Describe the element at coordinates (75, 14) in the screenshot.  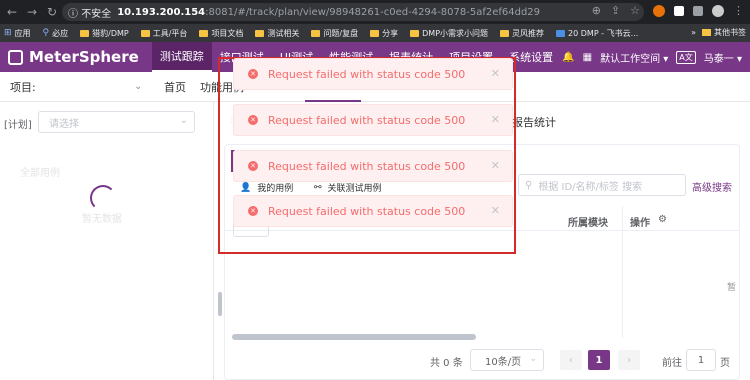
I see `info-icon: ⓘ` at that location.